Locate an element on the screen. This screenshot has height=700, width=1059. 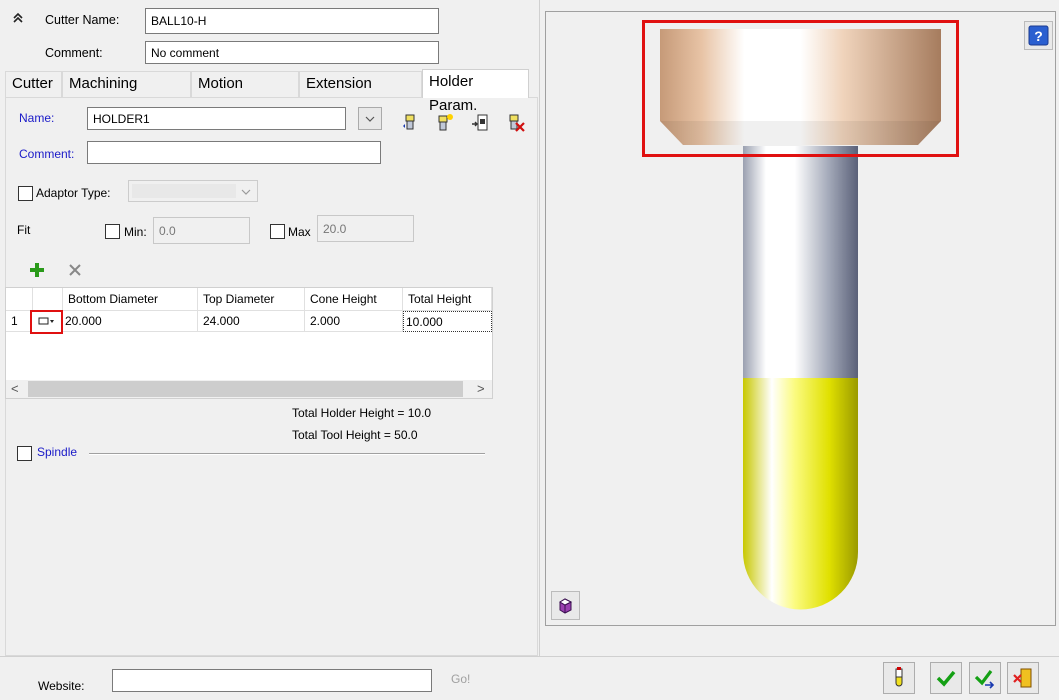
tab-extension-param: Extension Param. is located at coordinates (360, 93).